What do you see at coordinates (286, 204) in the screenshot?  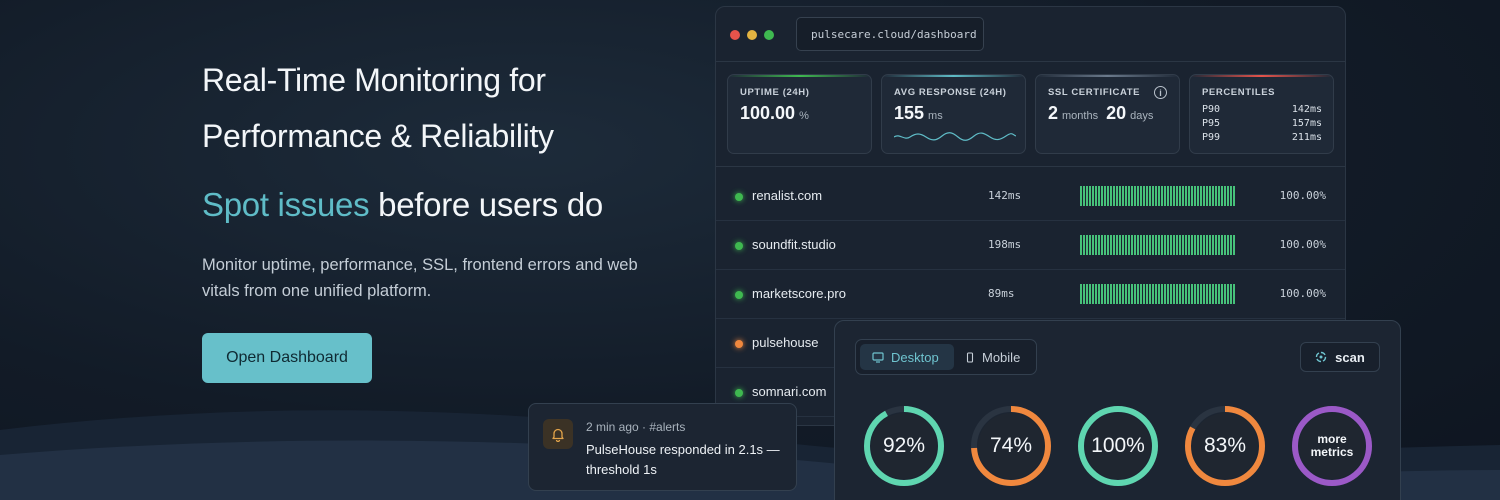 I see `hero-subtitle-accent: Spot issues` at bounding box center [286, 204].